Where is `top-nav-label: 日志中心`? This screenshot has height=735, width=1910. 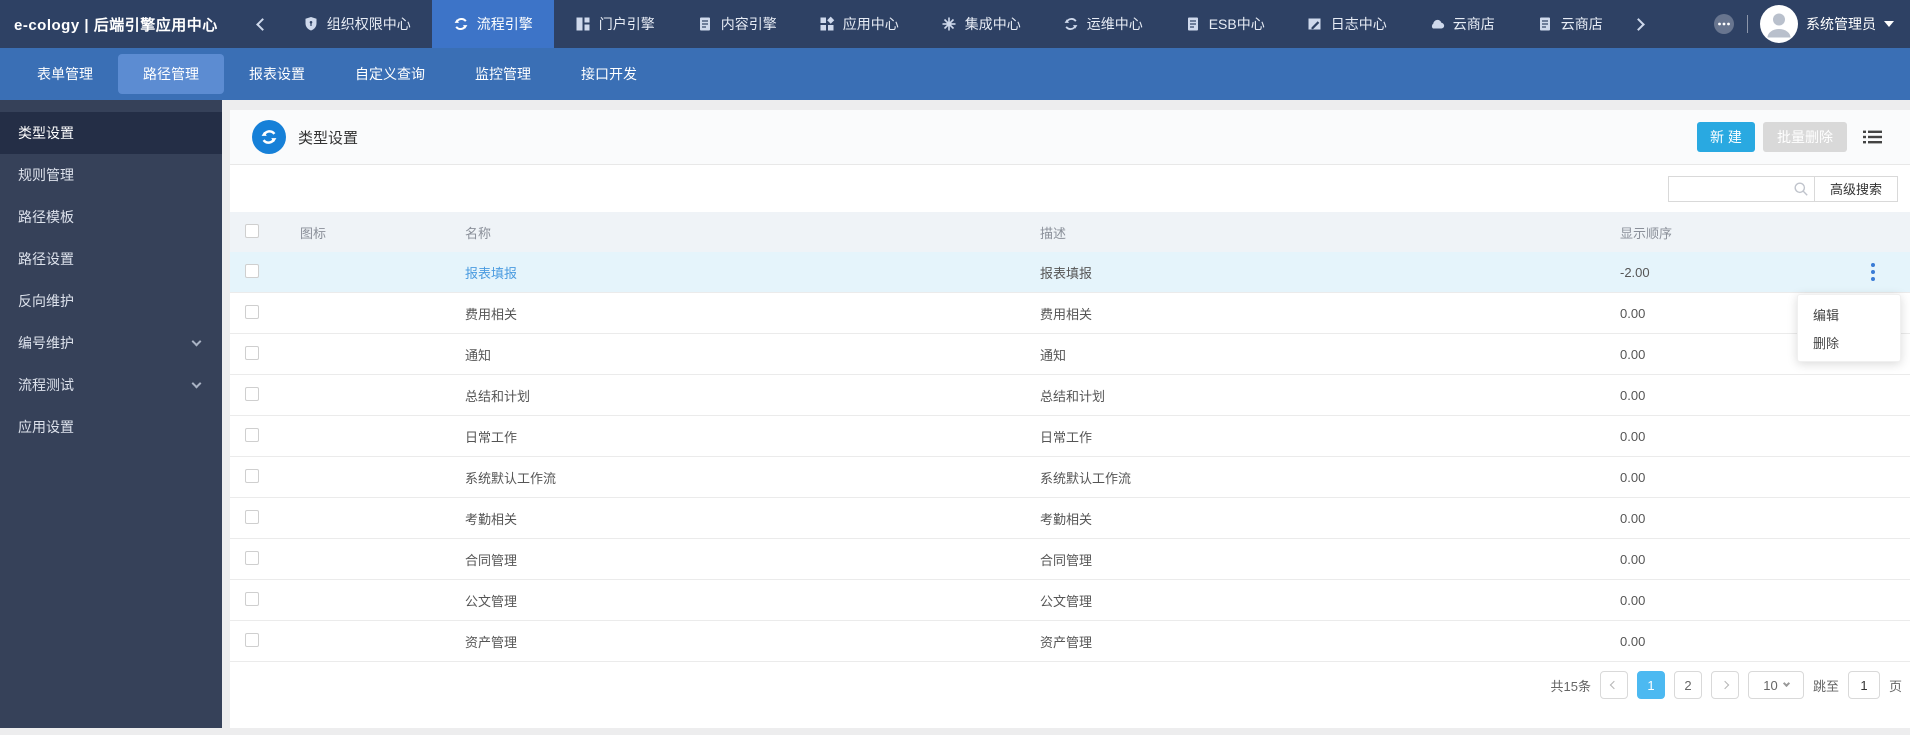
top-nav-label: 日志中心 is located at coordinates (1358, 24).